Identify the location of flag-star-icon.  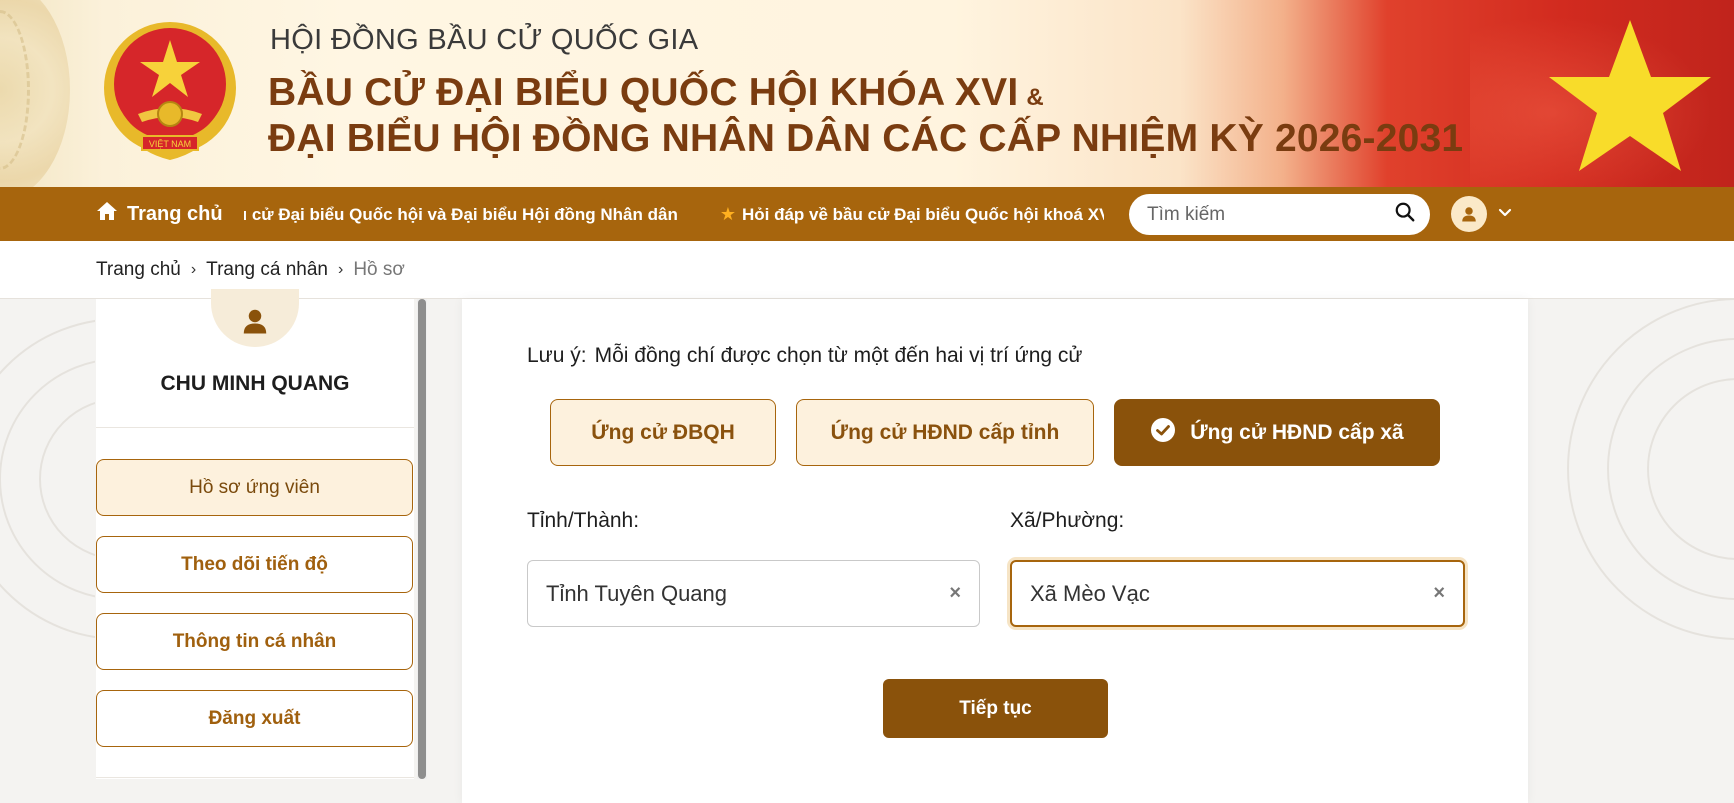
(1630, 100).